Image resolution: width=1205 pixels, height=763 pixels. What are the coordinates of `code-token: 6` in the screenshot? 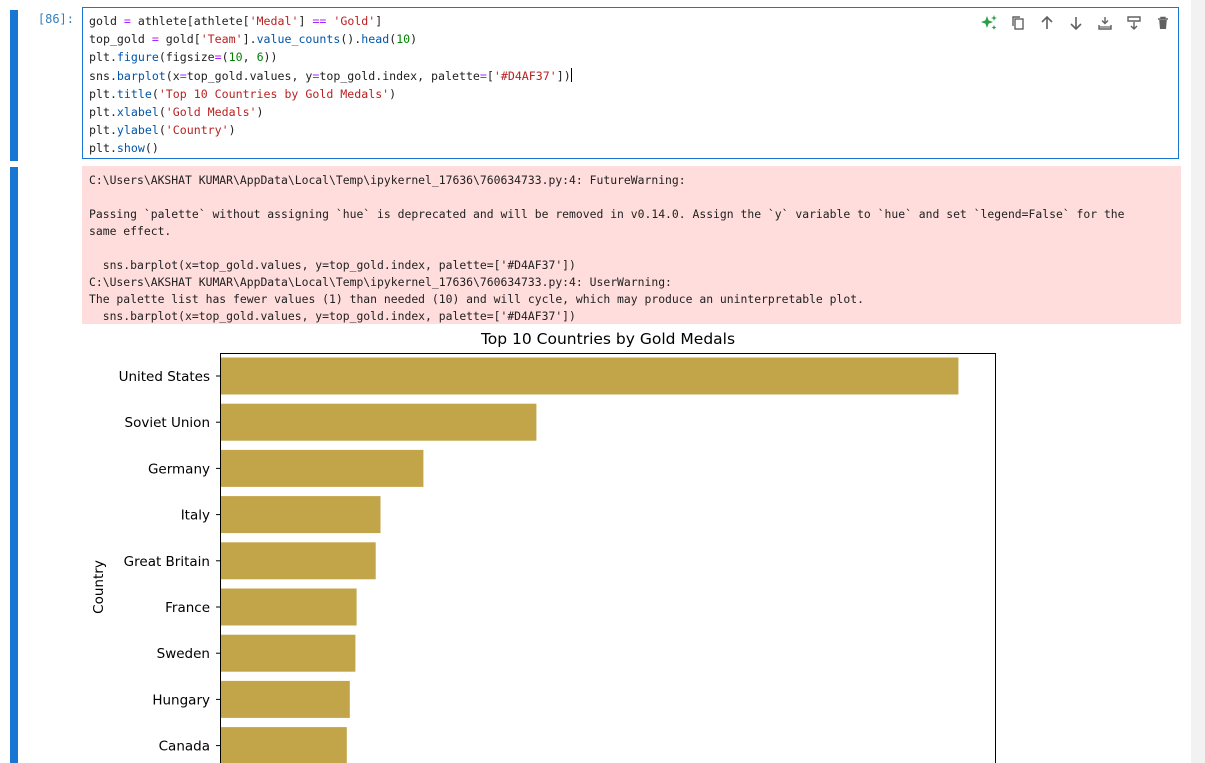 It's located at (260, 57).